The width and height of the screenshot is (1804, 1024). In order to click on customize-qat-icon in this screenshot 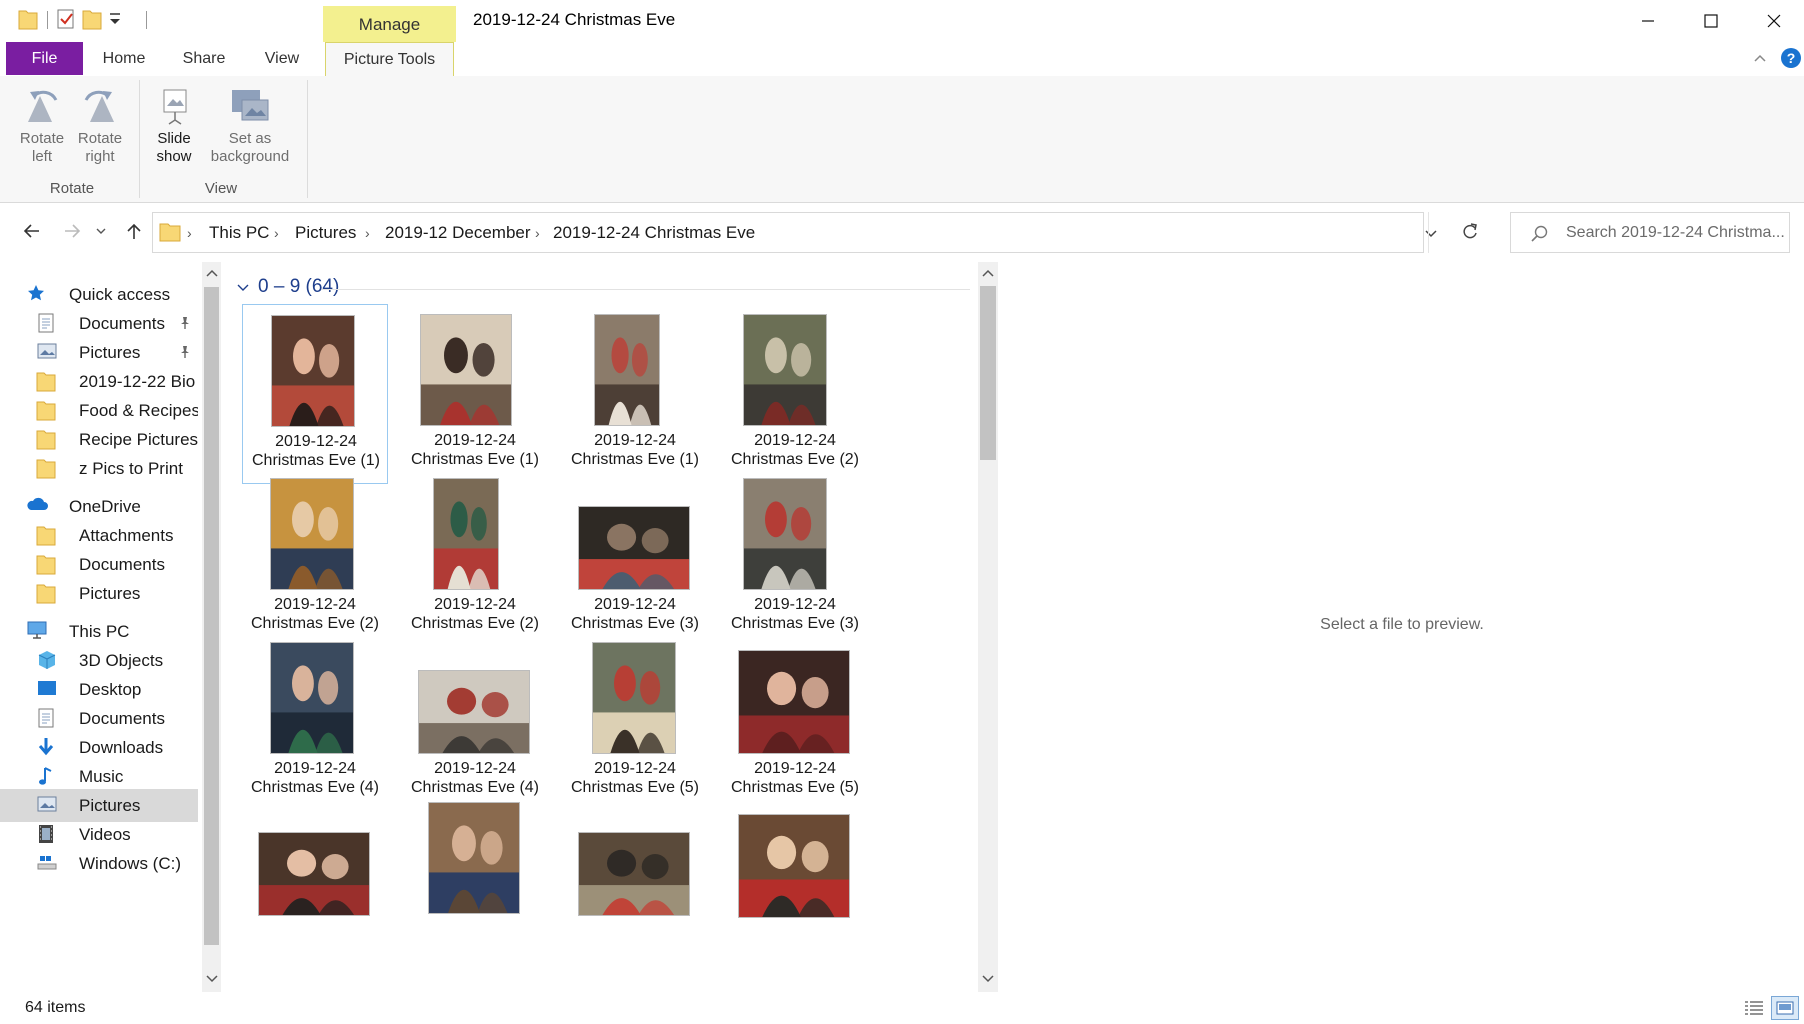, I will do `click(115, 20)`.